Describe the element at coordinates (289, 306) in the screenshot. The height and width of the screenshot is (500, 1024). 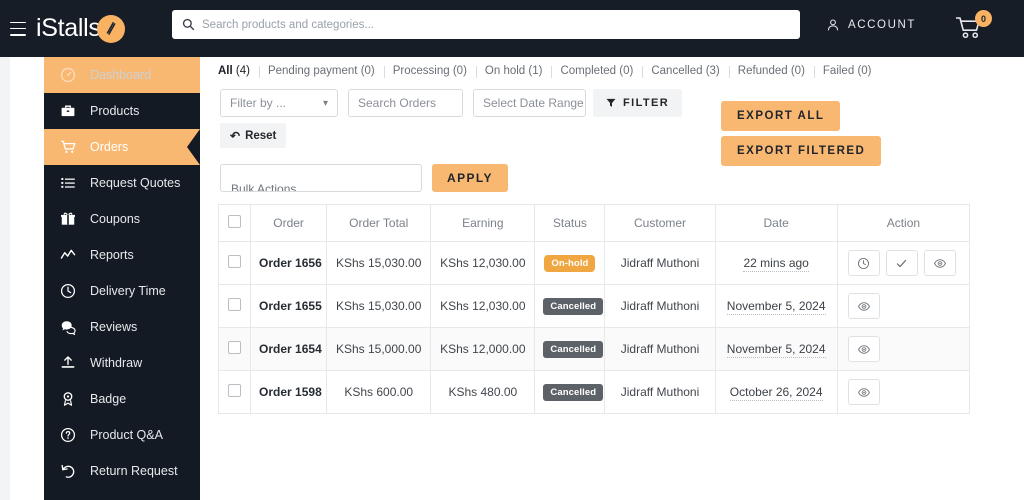
I see `cell-order: Order 1655` at that location.